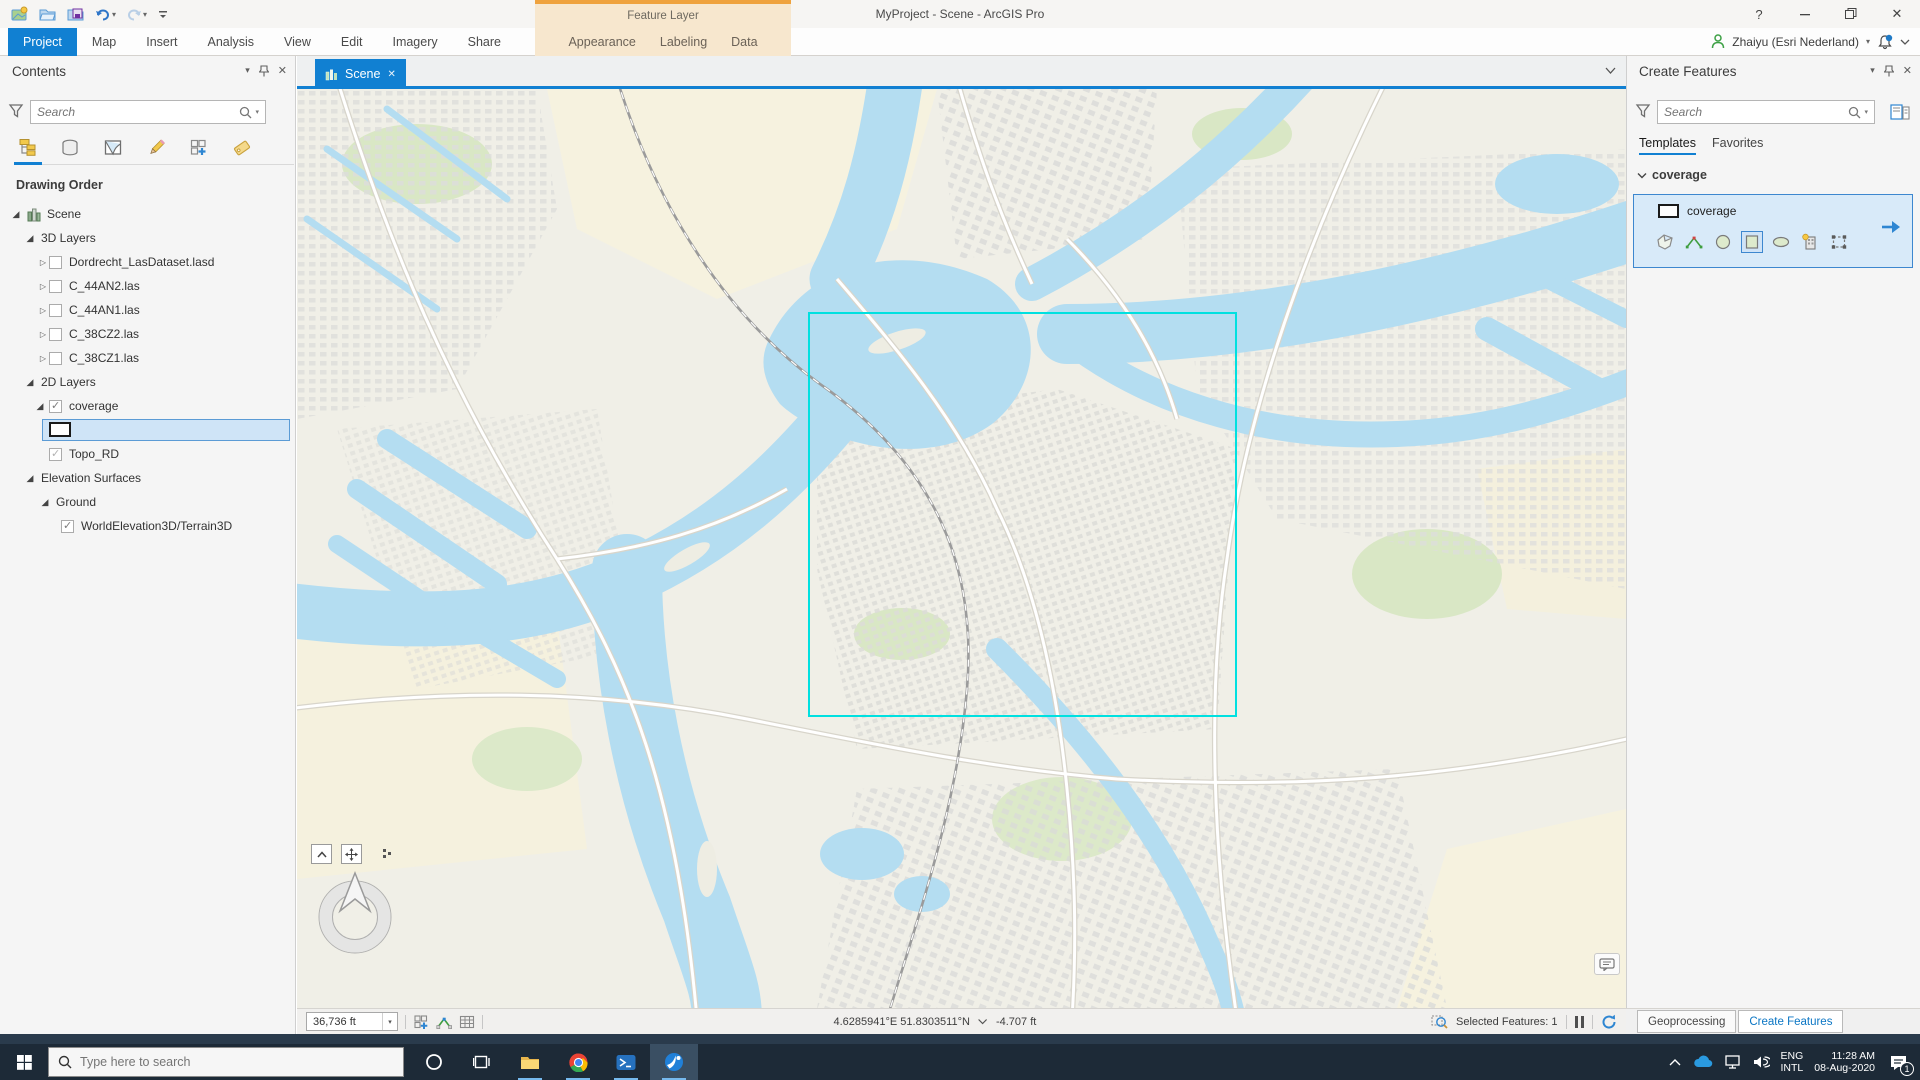  What do you see at coordinates (1675, 1062) in the screenshot?
I see `hidden-icons-chevron-icon` at bounding box center [1675, 1062].